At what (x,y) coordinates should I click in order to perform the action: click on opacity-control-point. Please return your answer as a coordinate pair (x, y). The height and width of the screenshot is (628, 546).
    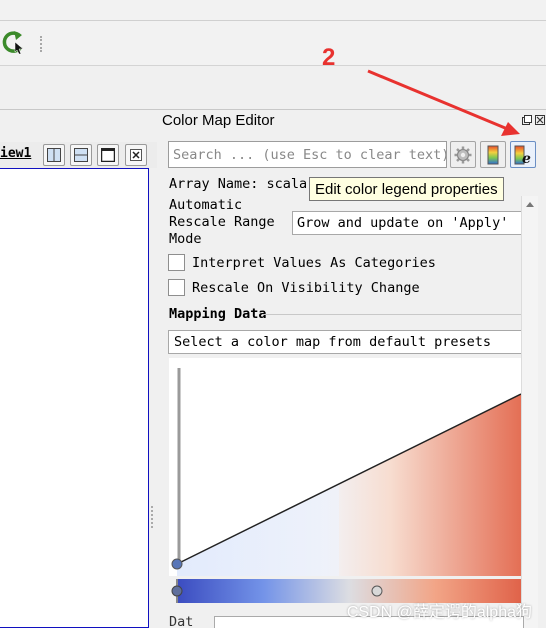
    Looking at the image, I should click on (177, 564).